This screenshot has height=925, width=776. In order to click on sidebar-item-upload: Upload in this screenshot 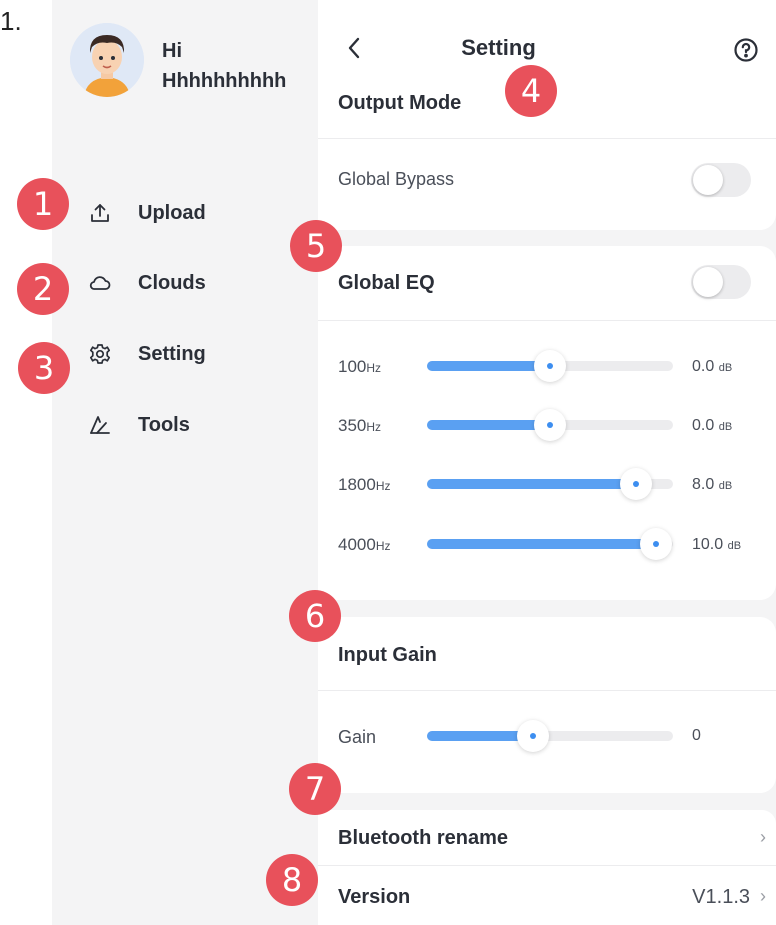, I will do `click(147, 213)`.